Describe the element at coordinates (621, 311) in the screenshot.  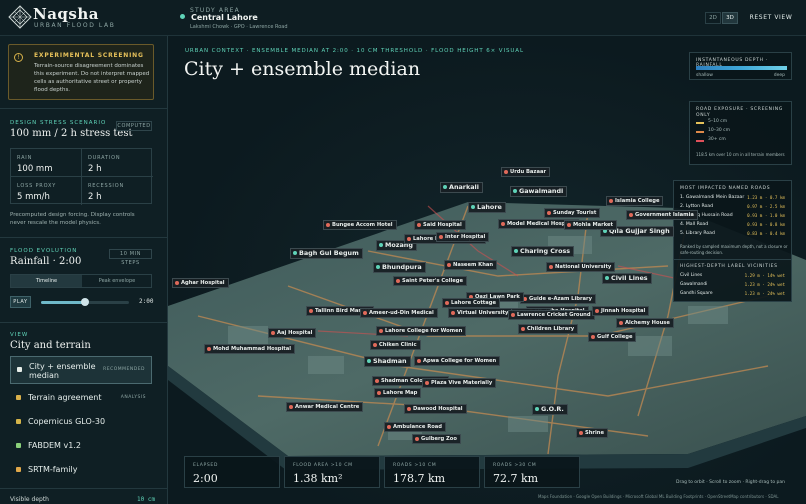
I see `map-place-label: Jinnah Hospital` at that location.